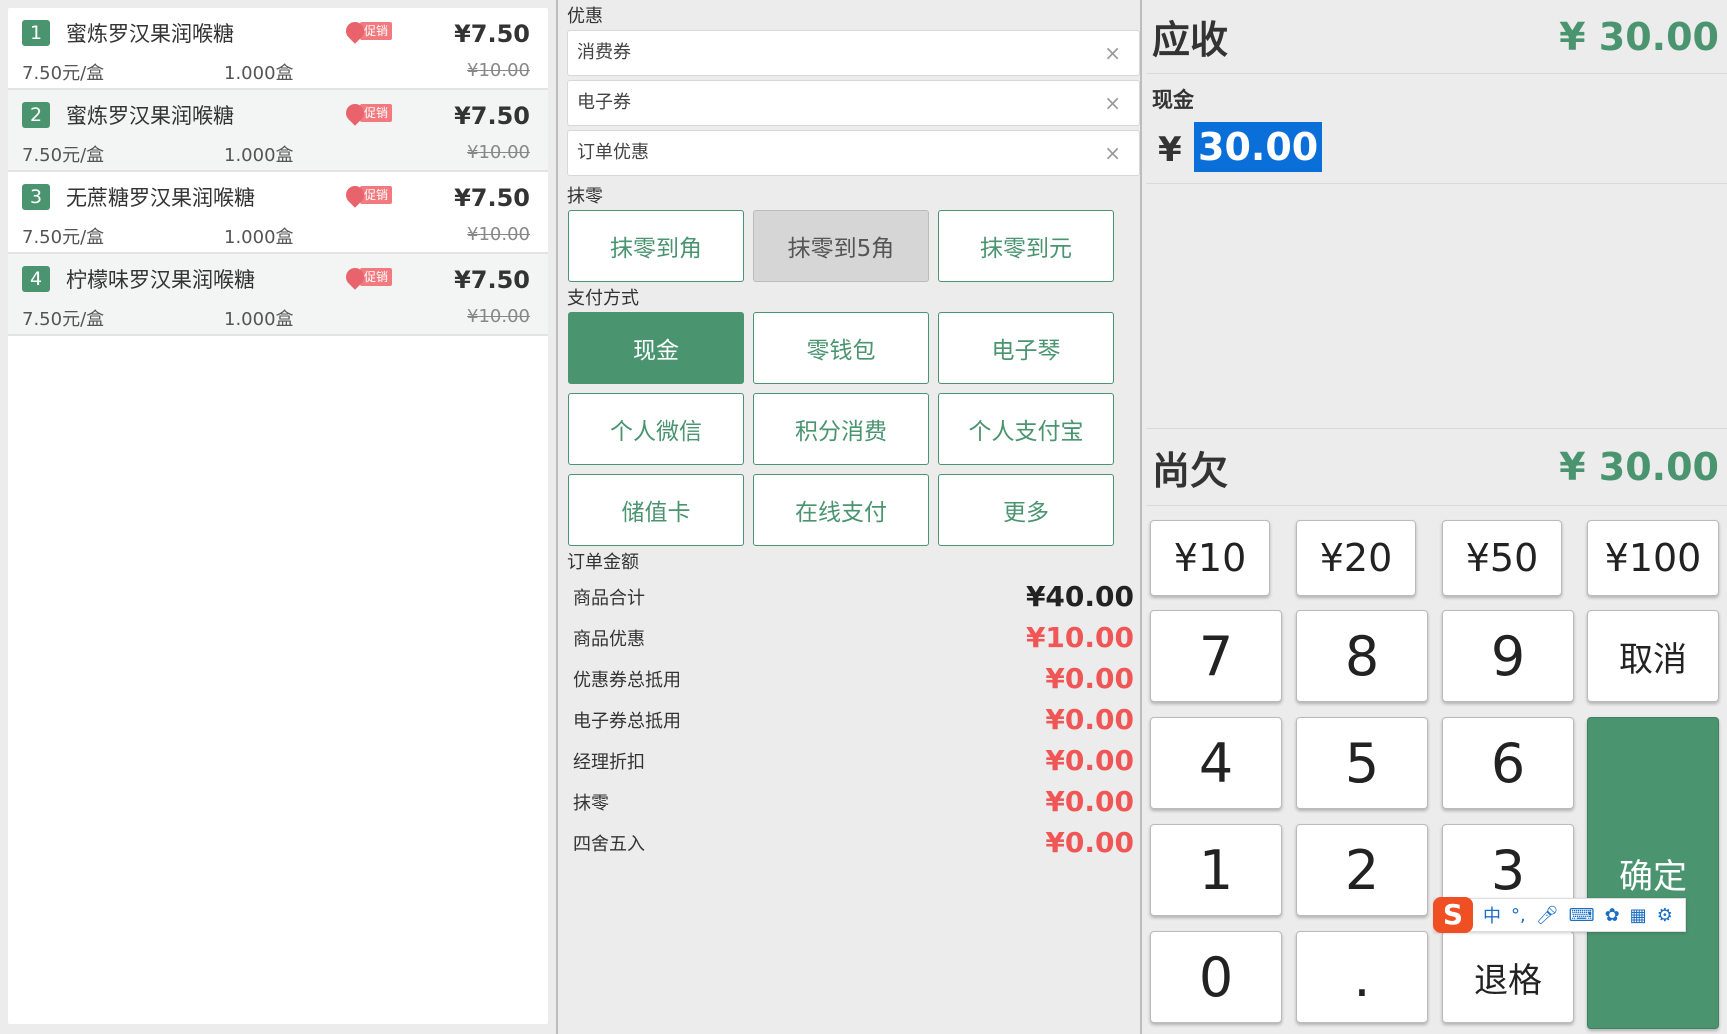 This screenshot has width=1727, height=1034. What do you see at coordinates (854, 719) in the screenshot?
I see `summary-row: 电子券总抵用 ¥0.00` at bounding box center [854, 719].